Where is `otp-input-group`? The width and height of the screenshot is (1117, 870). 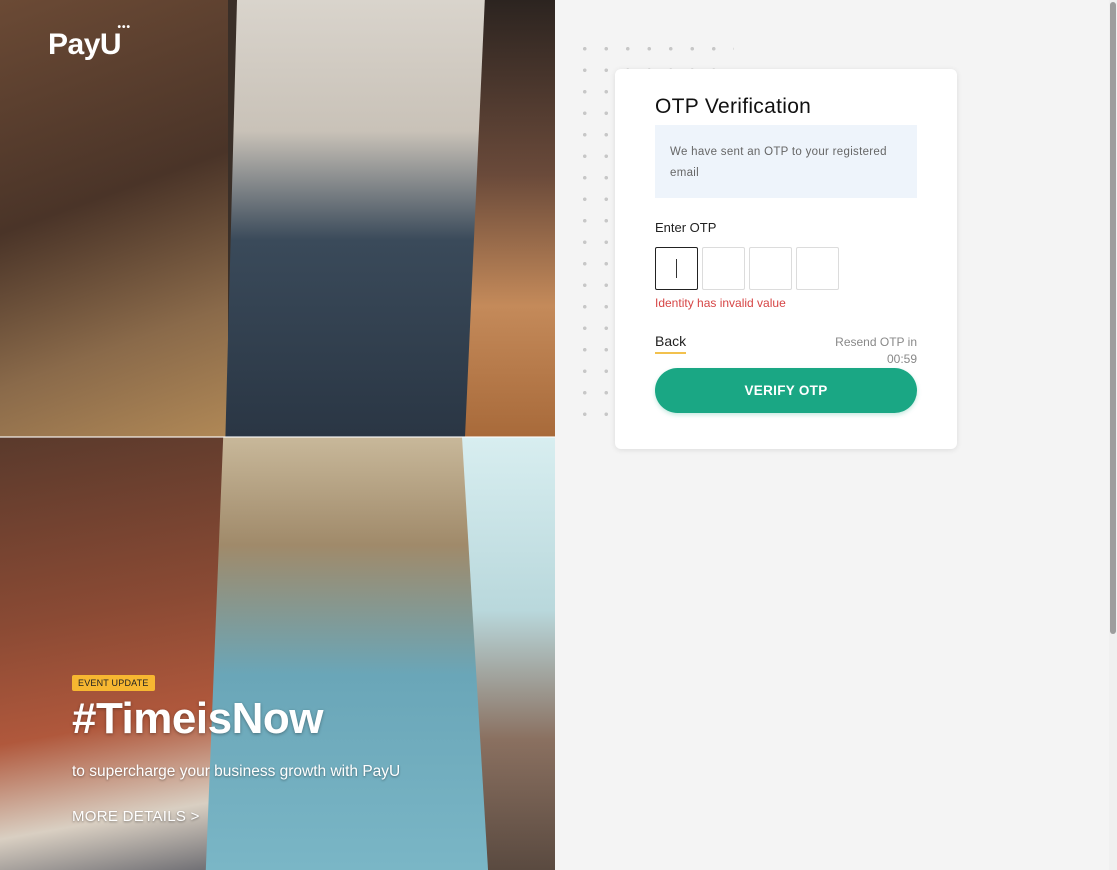
otp-input-group is located at coordinates (747, 268).